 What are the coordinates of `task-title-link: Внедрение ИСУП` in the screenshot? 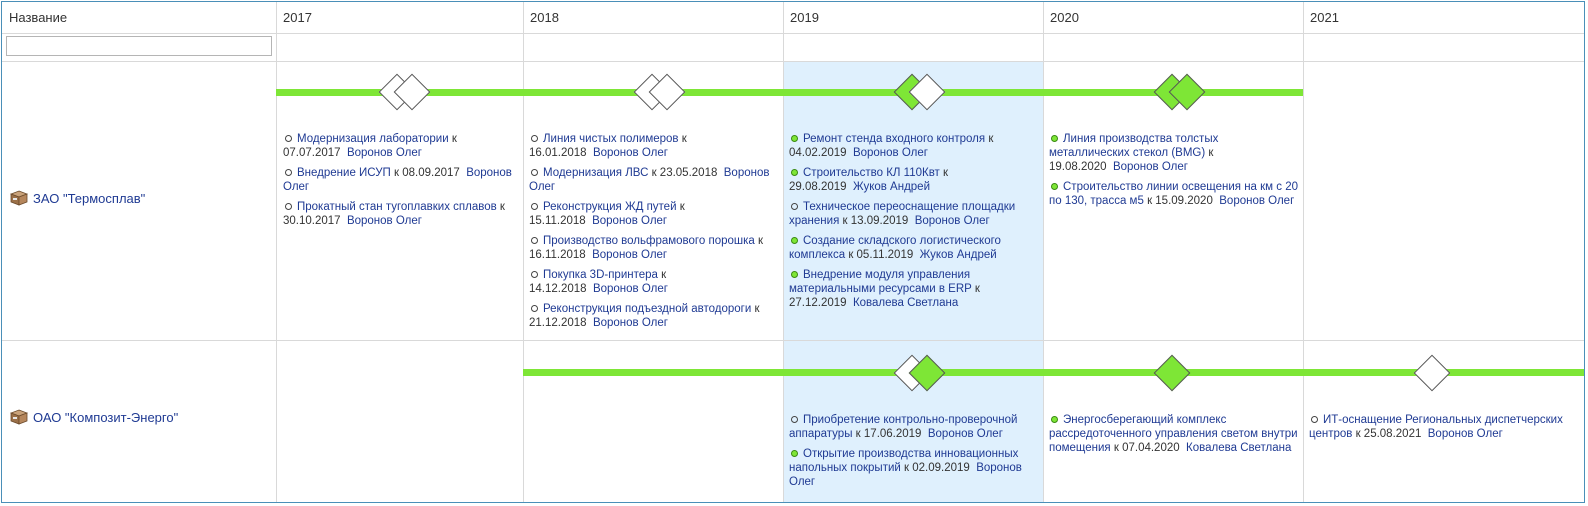 It's located at (344, 173).